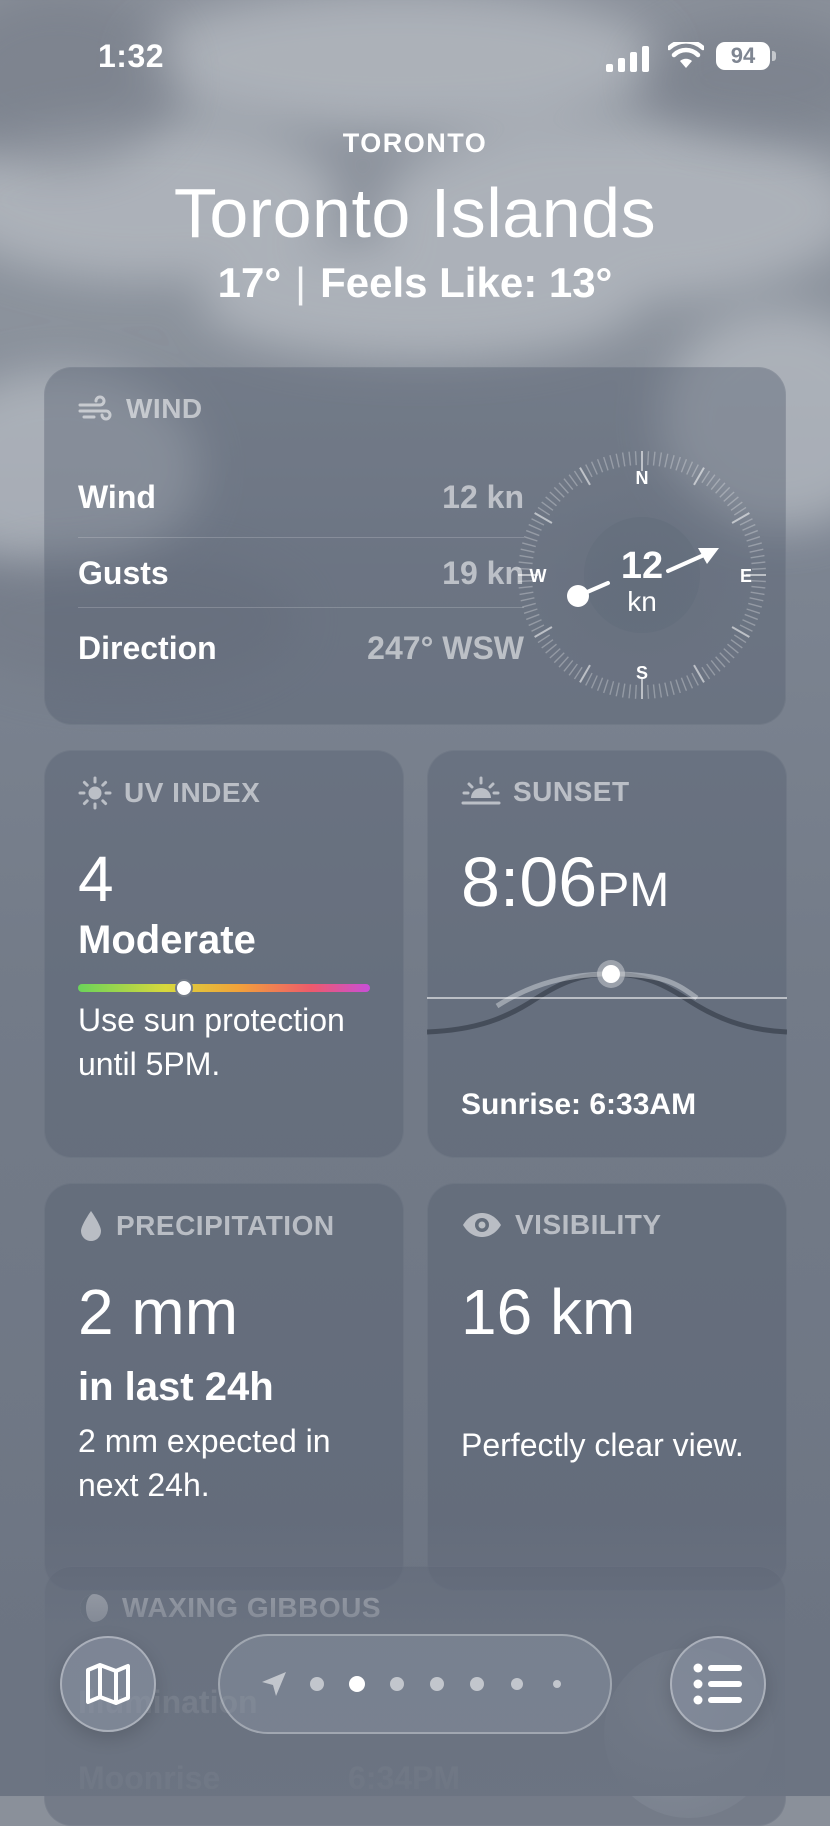  What do you see at coordinates (627, 59) in the screenshot?
I see `cellular-signal-icon` at bounding box center [627, 59].